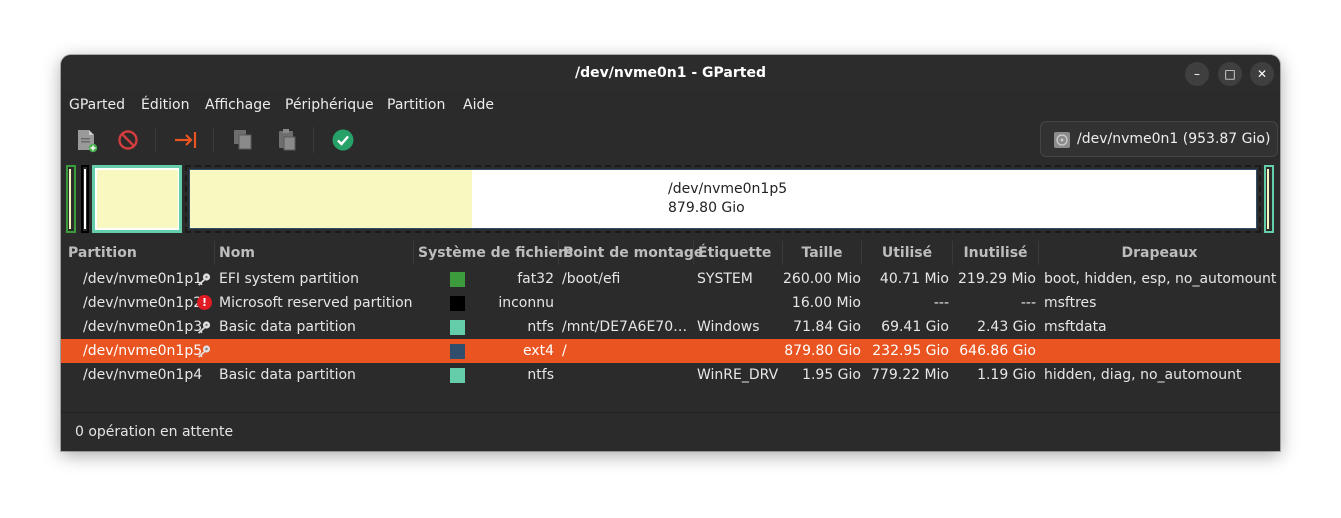  What do you see at coordinates (526, 303) in the screenshot?
I see `filesystem-type: inconnu` at bounding box center [526, 303].